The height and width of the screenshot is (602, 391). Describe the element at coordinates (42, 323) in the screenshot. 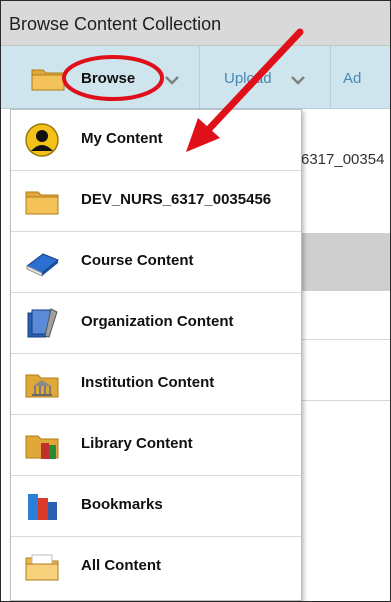

I see `organization-icon` at that location.